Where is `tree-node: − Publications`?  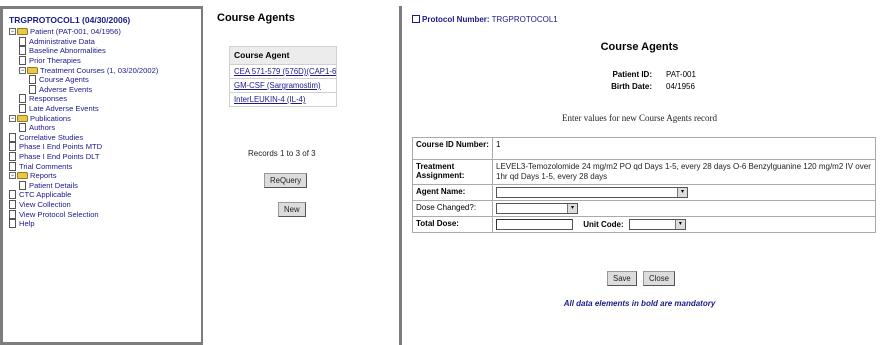
tree-node: − Publications is located at coordinates (105, 118).